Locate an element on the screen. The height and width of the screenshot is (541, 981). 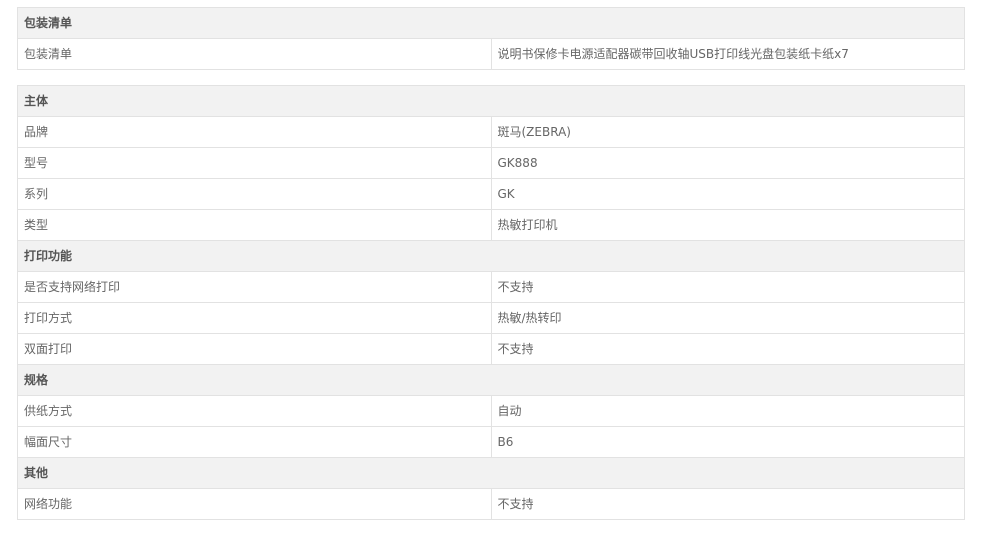
spec-value: 说明书保修卡电源适配器碳带回收轴USB打印线光盘包装纸卡纸x7 is located at coordinates (727, 54).